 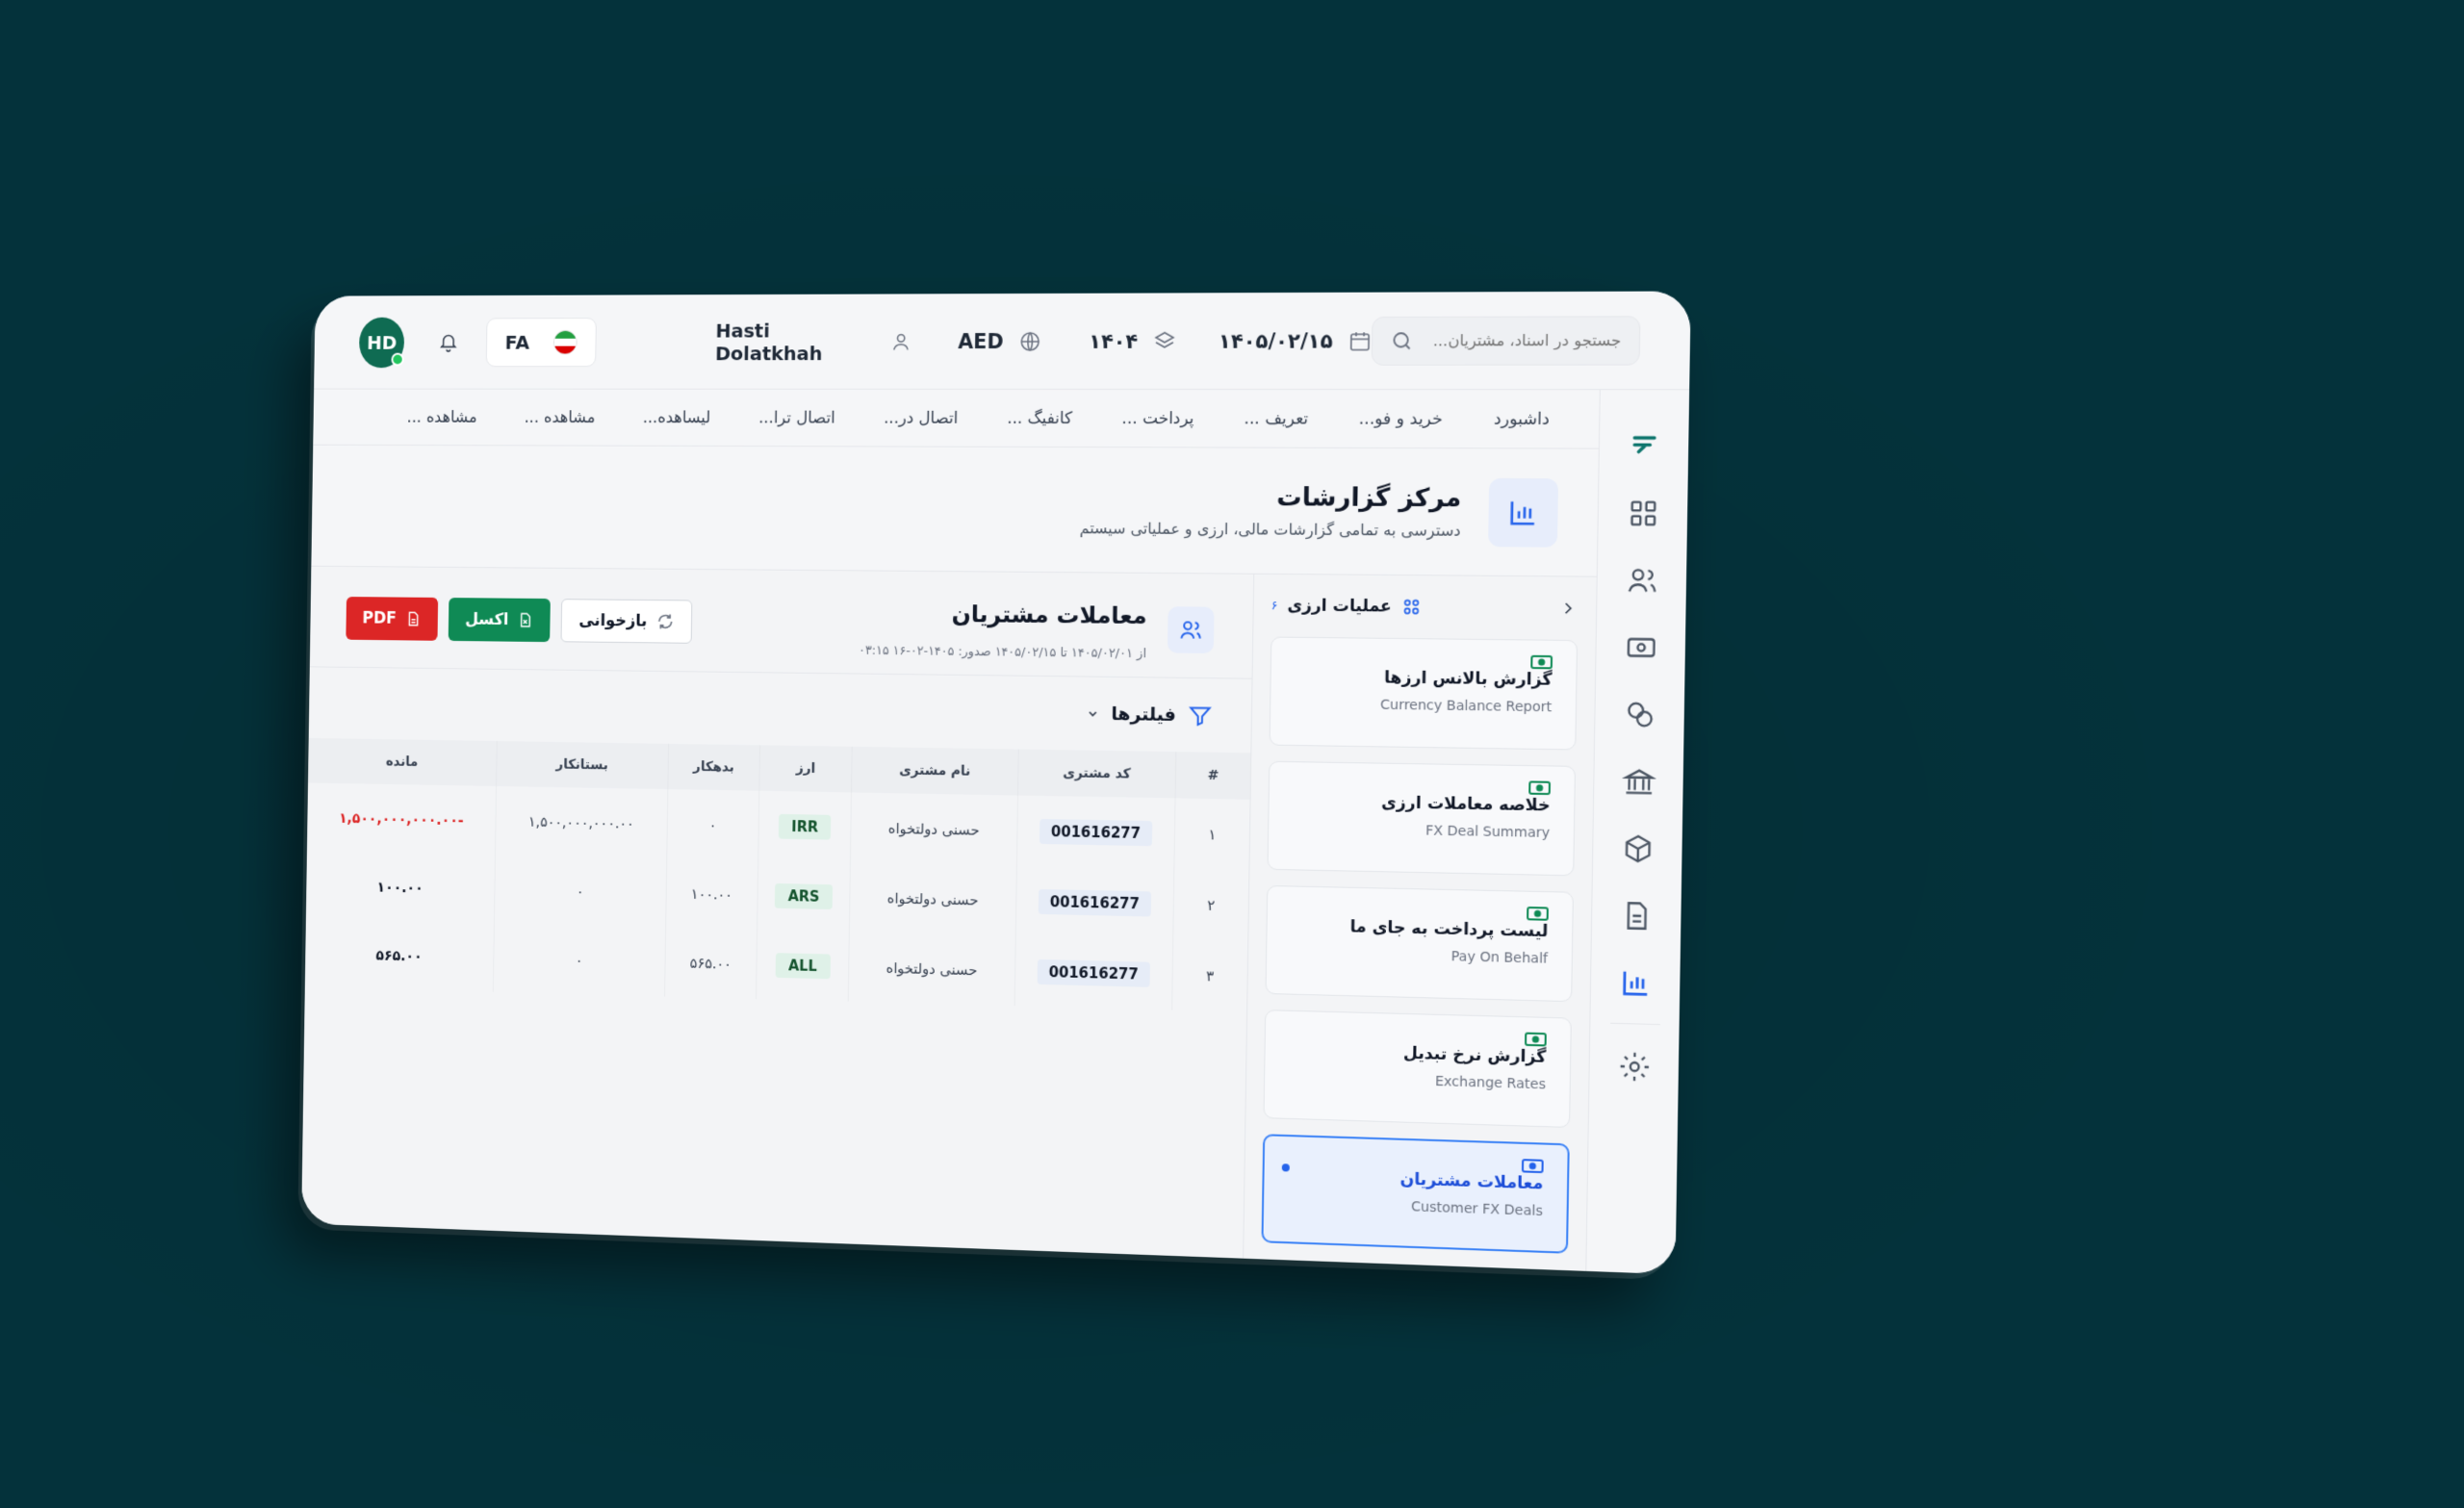 What do you see at coordinates (1097, 774) in the screenshot?
I see `column-header: کد مشتری` at bounding box center [1097, 774].